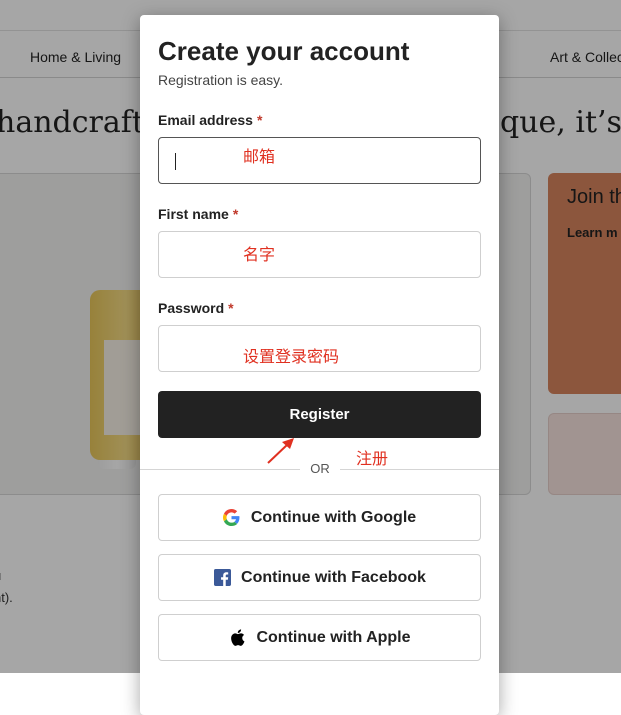  Describe the element at coordinates (284, 51) in the screenshot. I see `modal-title: Create your account` at that location.